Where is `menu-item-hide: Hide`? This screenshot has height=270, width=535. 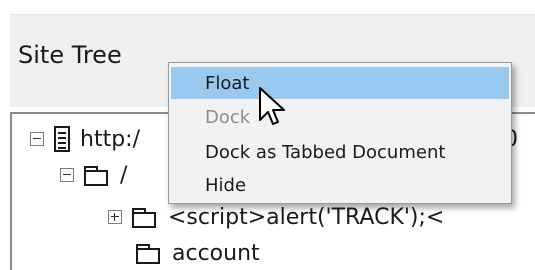 menu-item-hide: Hide is located at coordinates (340, 185).